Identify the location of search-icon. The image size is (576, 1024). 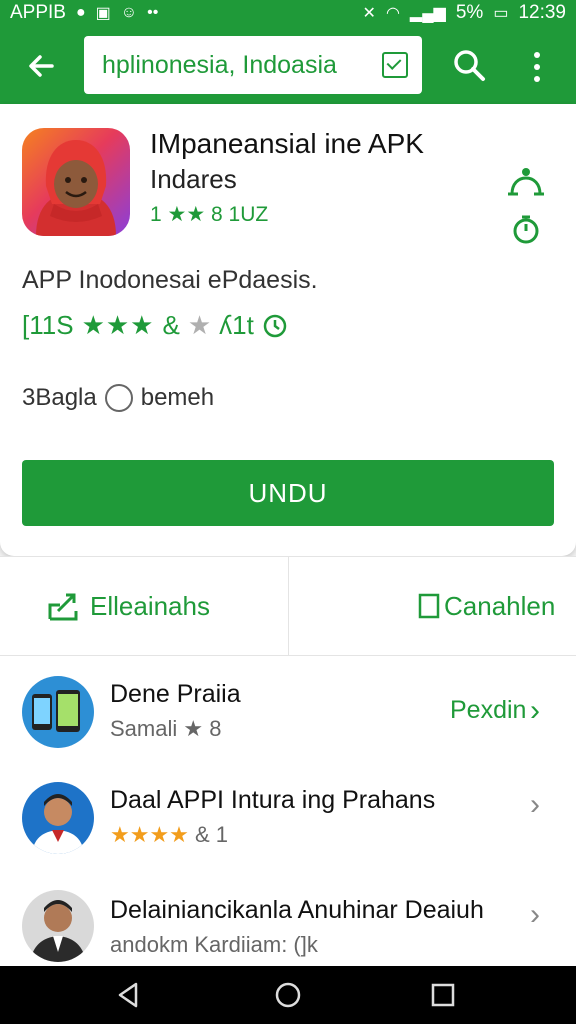
(469, 65).